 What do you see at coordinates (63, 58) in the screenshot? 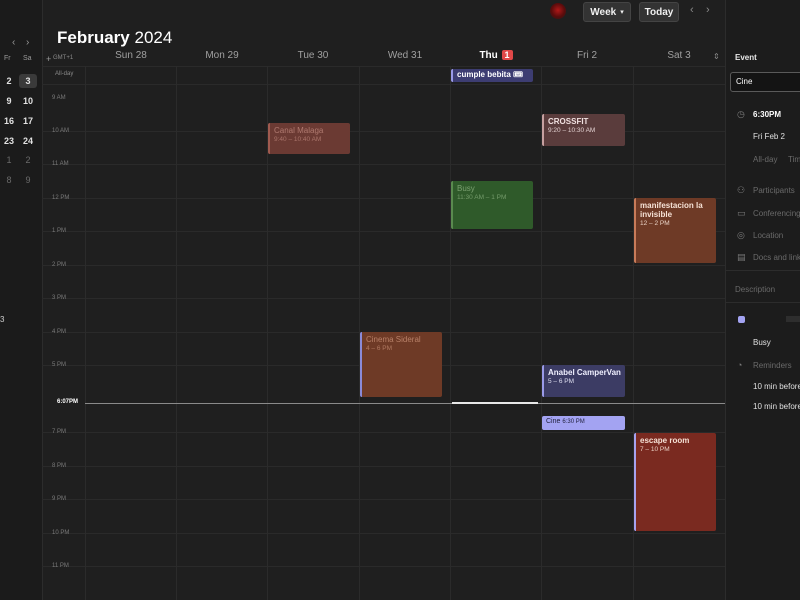
I see `timezone-label: GMT+1` at bounding box center [63, 58].